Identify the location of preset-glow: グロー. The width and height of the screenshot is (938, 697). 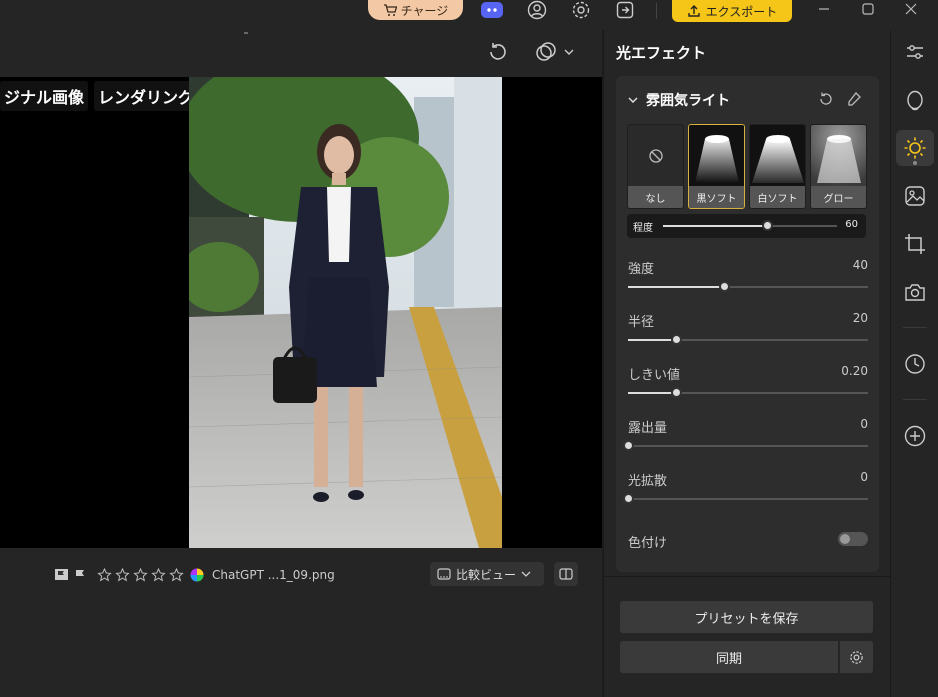
(838, 166).